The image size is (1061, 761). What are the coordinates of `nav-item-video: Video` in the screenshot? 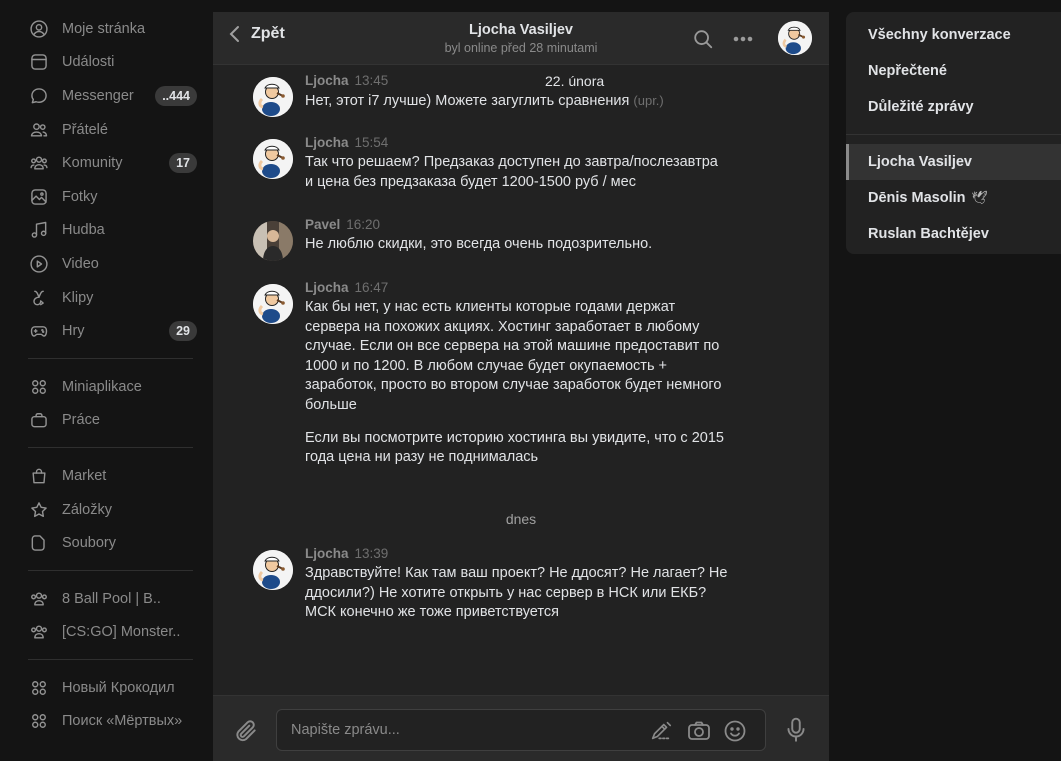 It's located at (106, 264).